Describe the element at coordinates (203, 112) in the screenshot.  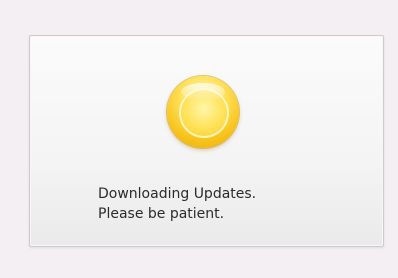
I see `status-light-icon` at that location.